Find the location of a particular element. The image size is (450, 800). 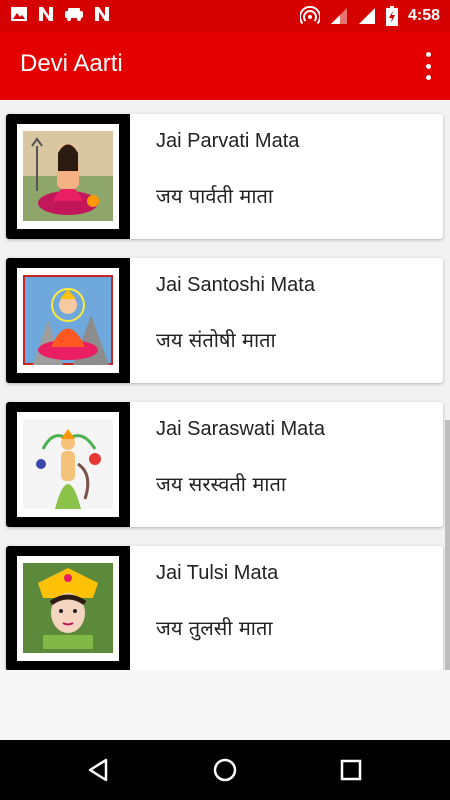

car-icon is located at coordinates (74, 14).